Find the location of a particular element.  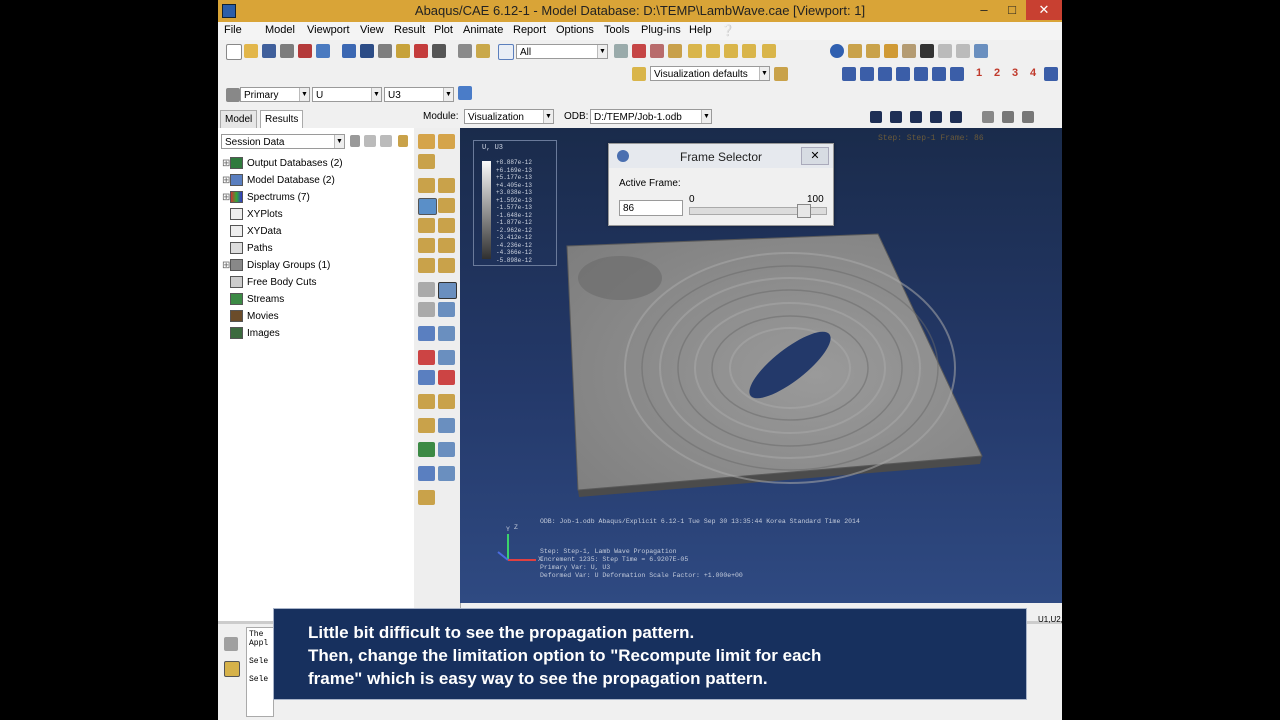

close-button: ✕ is located at coordinates (1044, 10).